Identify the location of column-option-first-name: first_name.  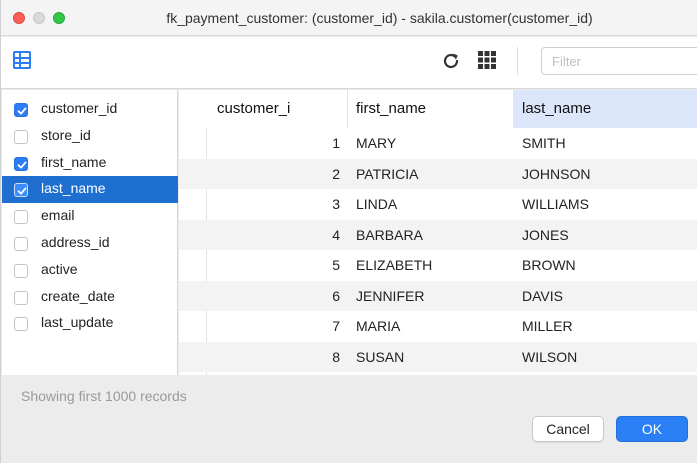
(90, 163).